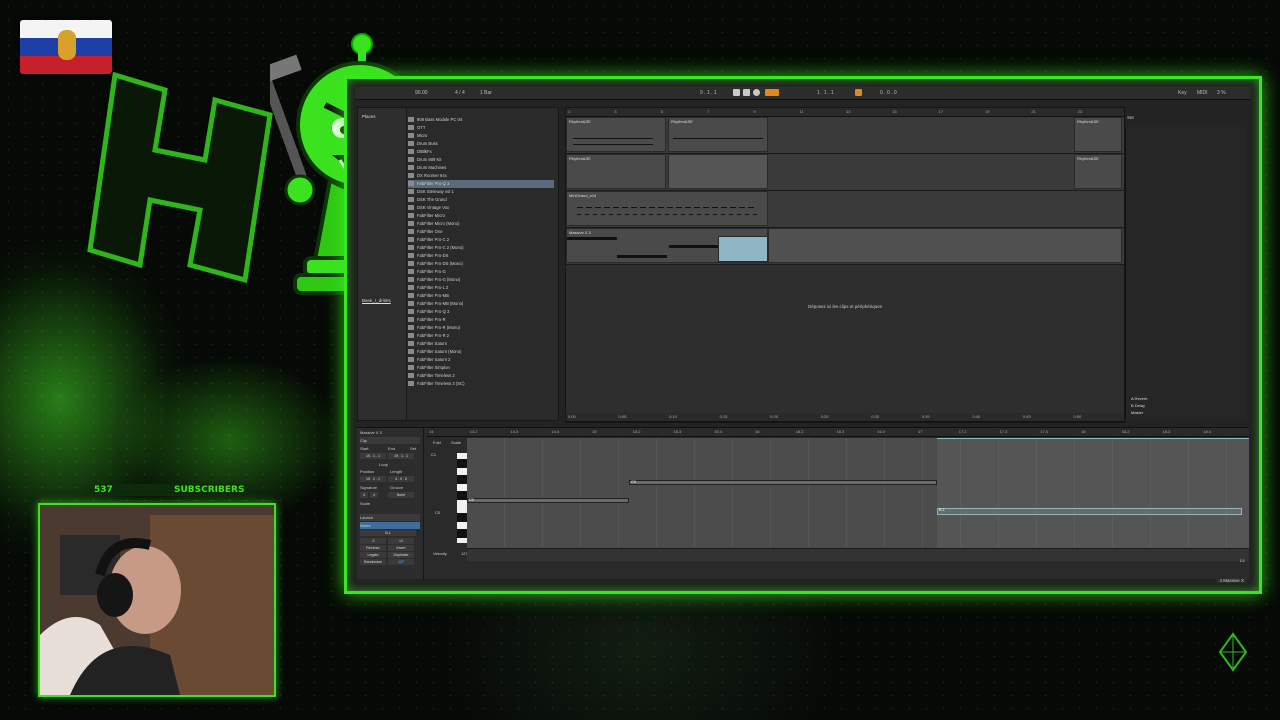  Describe the element at coordinates (376, 300) in the screenshot. I see `sidebar-item-folder: Base_r_drinks` at that location.